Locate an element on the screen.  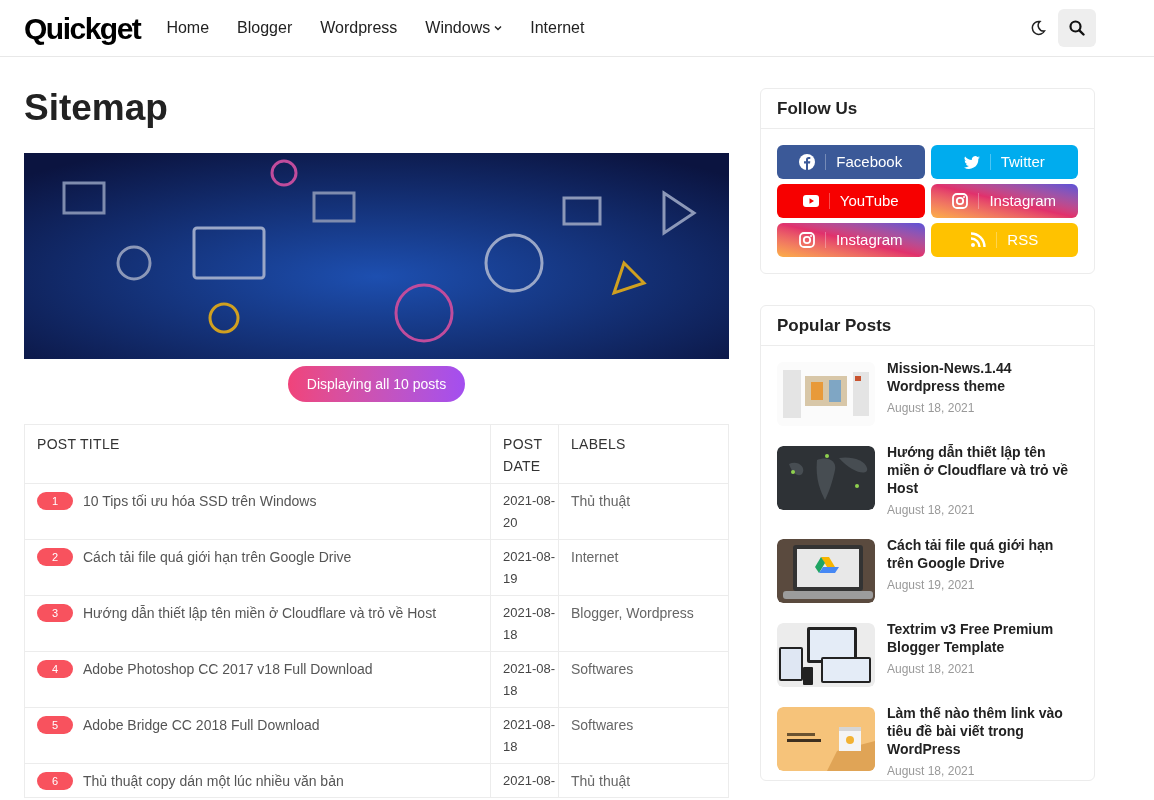
bird-icon is located at coordinates (971, 162).